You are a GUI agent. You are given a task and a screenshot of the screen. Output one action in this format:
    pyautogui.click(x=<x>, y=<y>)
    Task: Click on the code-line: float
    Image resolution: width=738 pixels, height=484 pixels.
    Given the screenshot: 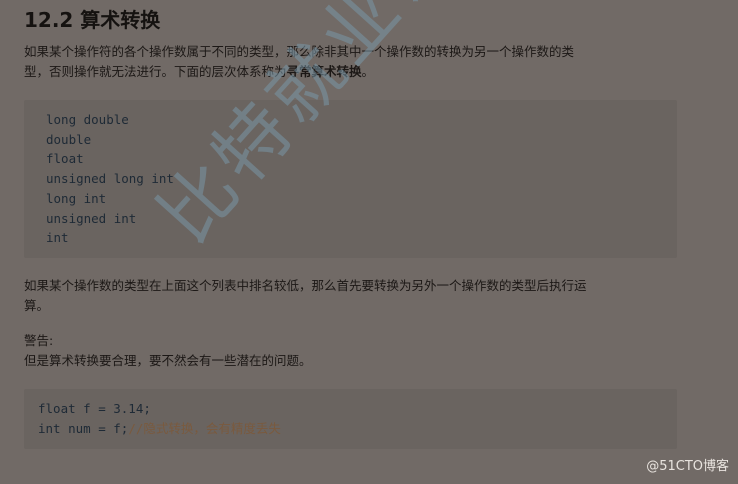 What is the action you would take?
    pyautogui.click(x=65, y=159)
    